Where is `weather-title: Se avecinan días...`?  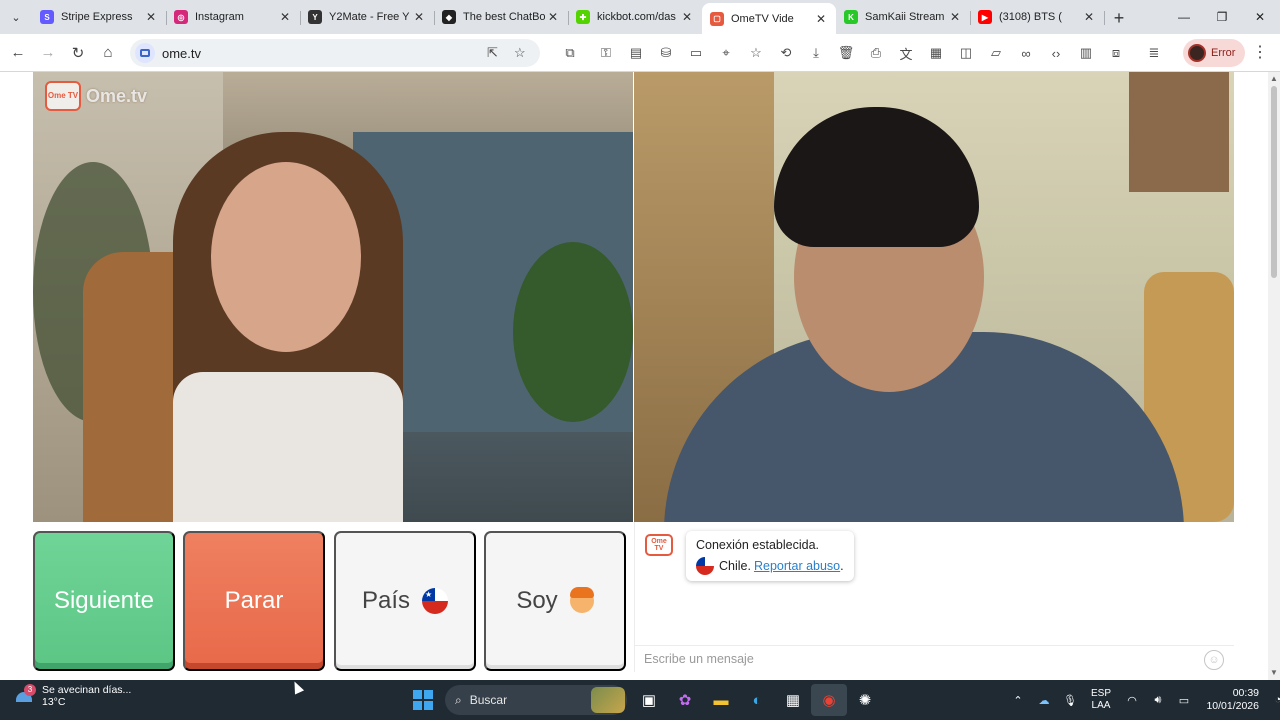 weather-title: Se avecinan días... is located at coordinates (87, 690).